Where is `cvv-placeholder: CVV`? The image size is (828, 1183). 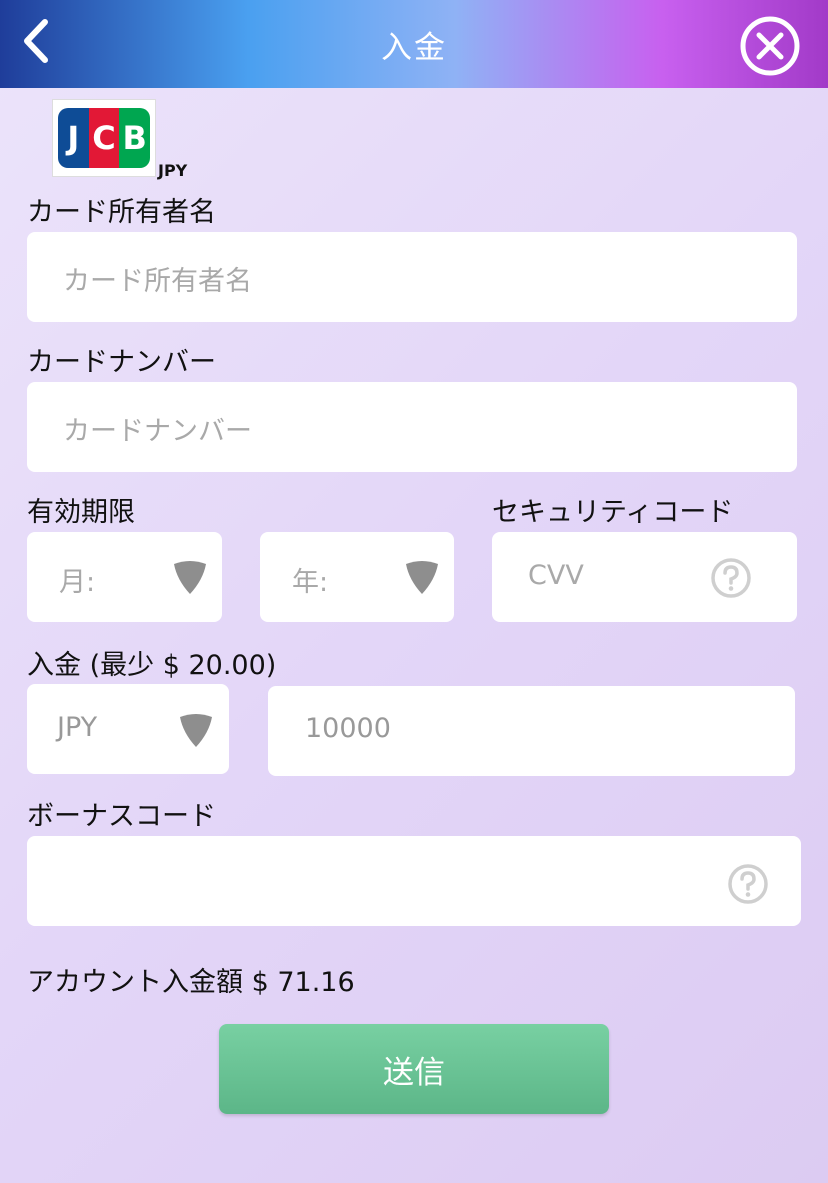
cvv-placeholder: CVV is located at coordinates (556, 575).